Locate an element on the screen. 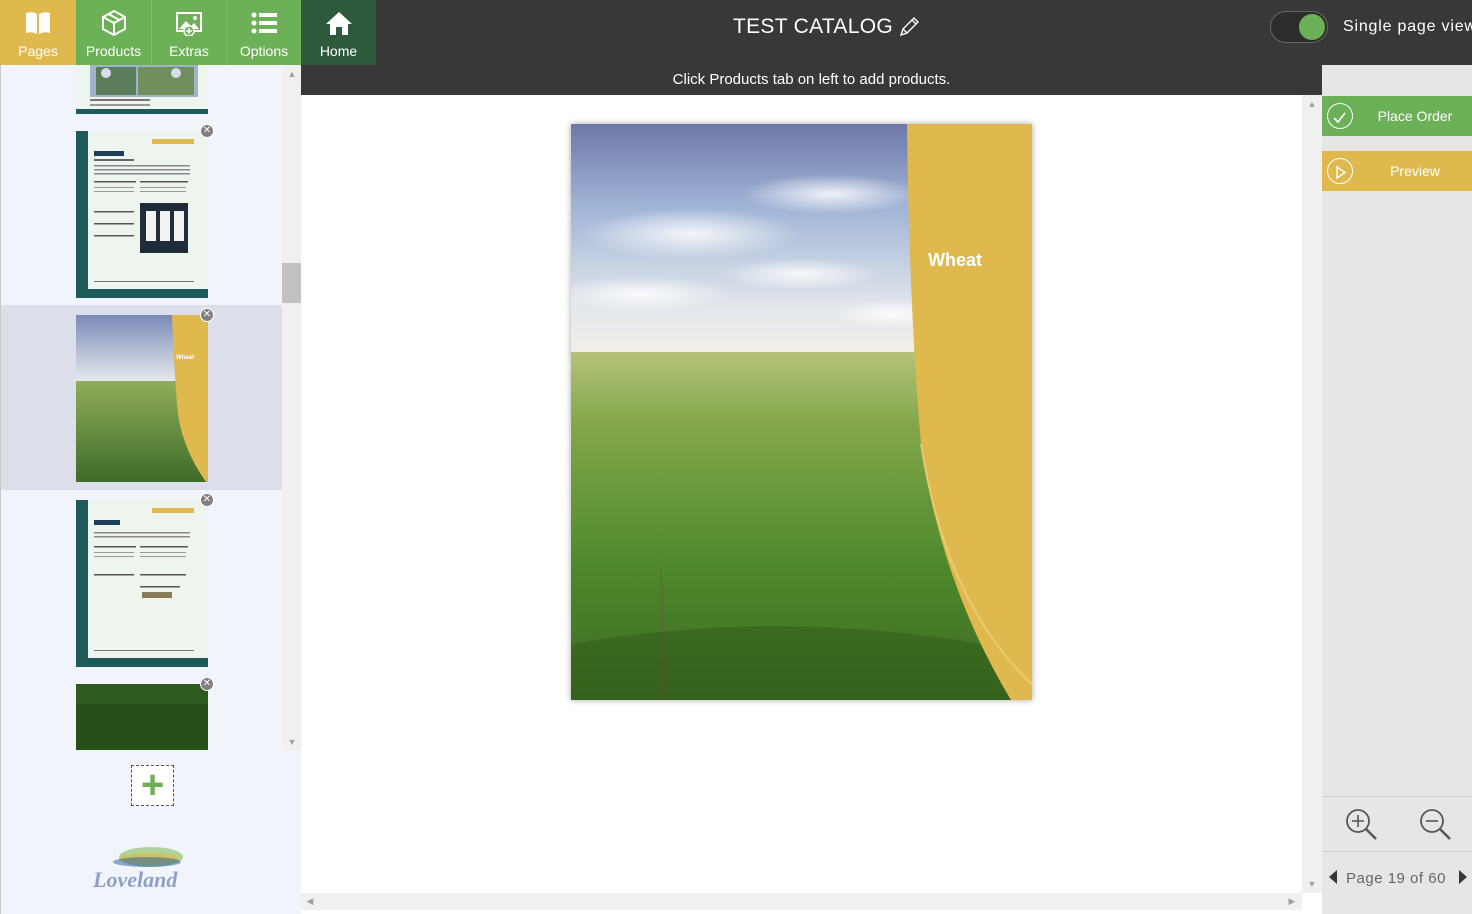 The width and height of the screenshot is (1472, 914). scroll-right-arrow: ▶ is located at coordinates (1292, 901).